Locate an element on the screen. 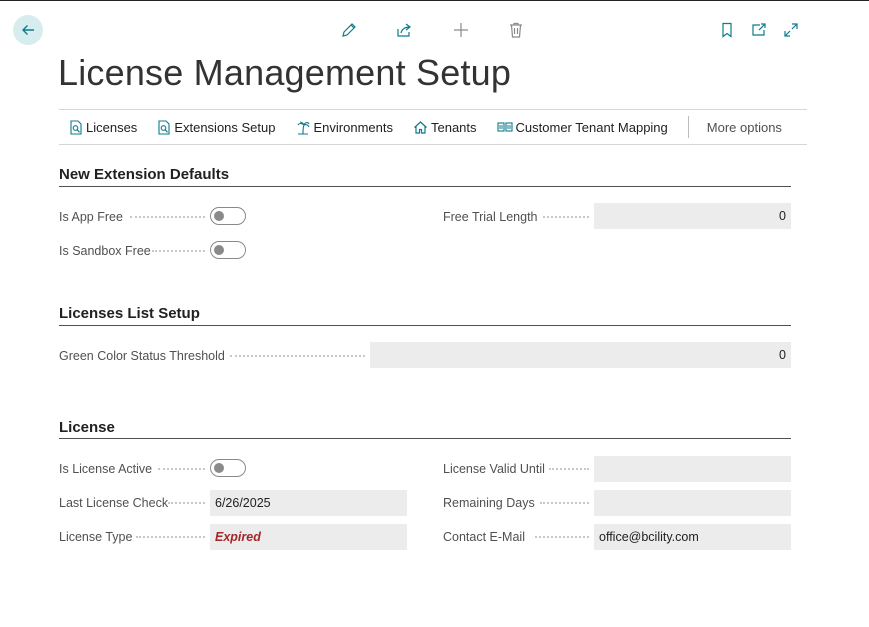  field-label-free-trial-length: Free Trial Length is located at coordinates (490, 217).